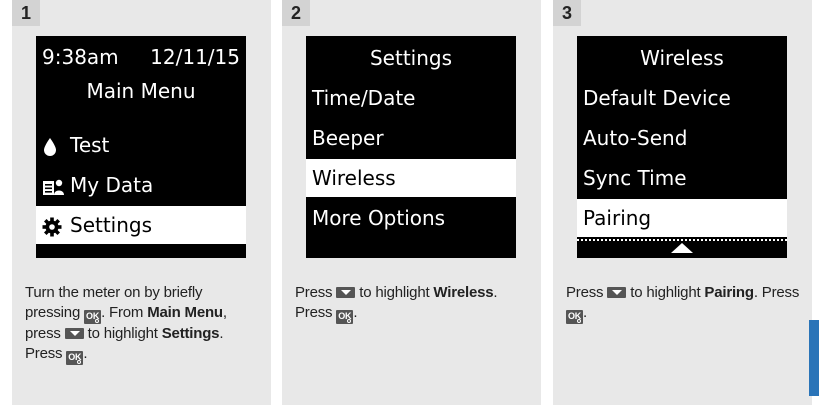 The height and width of the screenshot is (405, 819). Describe the element at coordinates (379, 218) in the screenshot. I see `menu-item-more-options: More Options` at that location.